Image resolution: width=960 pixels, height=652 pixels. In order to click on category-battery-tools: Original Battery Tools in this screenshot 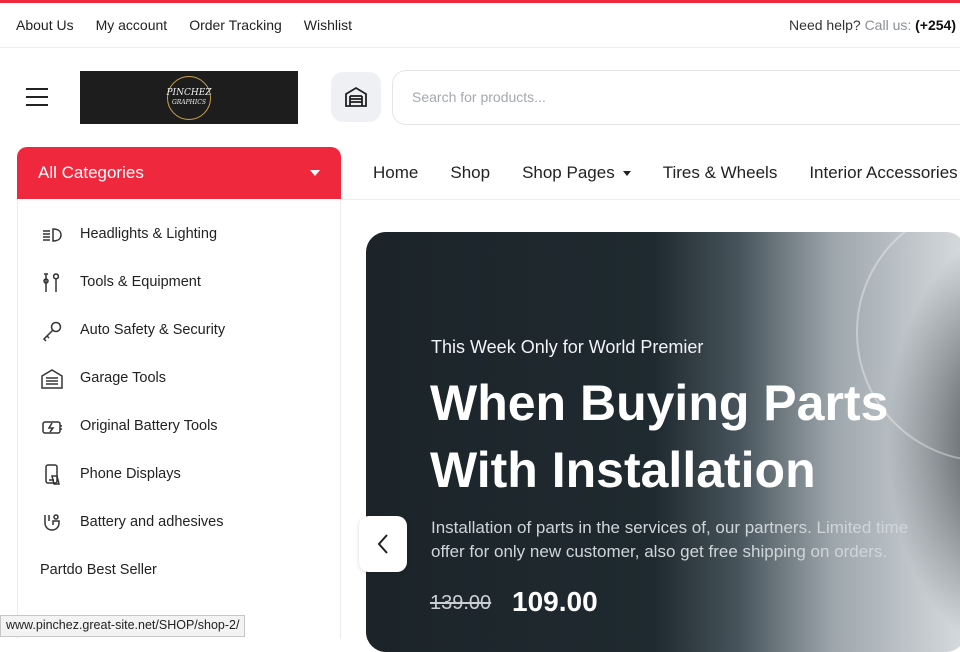, I will do `click(179, 427)`.